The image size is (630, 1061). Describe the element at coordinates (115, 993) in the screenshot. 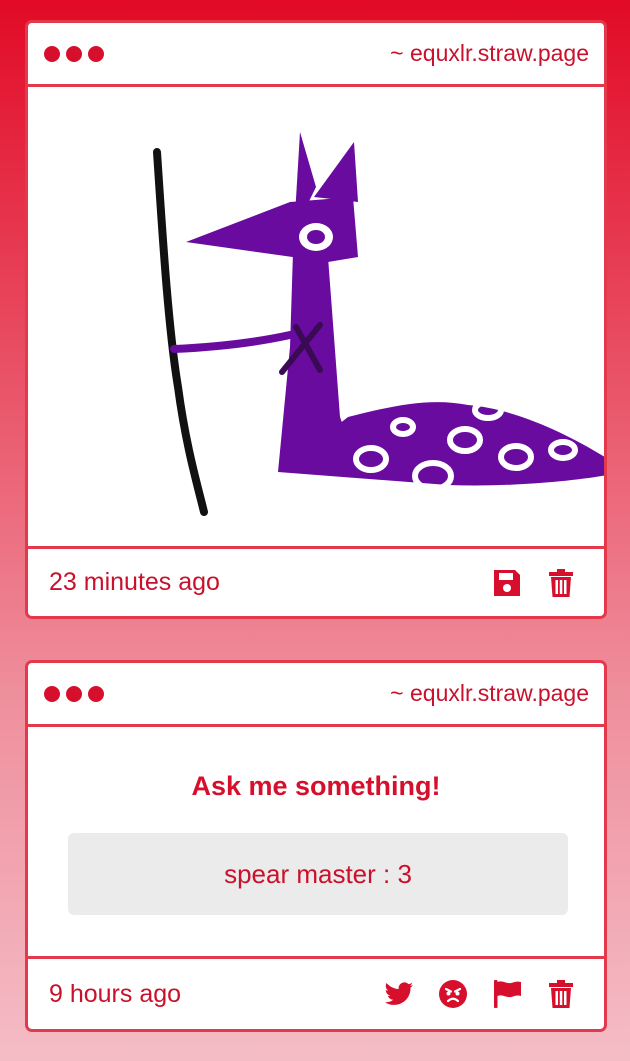

I see `timestamp: 9 hours ago` at that location.